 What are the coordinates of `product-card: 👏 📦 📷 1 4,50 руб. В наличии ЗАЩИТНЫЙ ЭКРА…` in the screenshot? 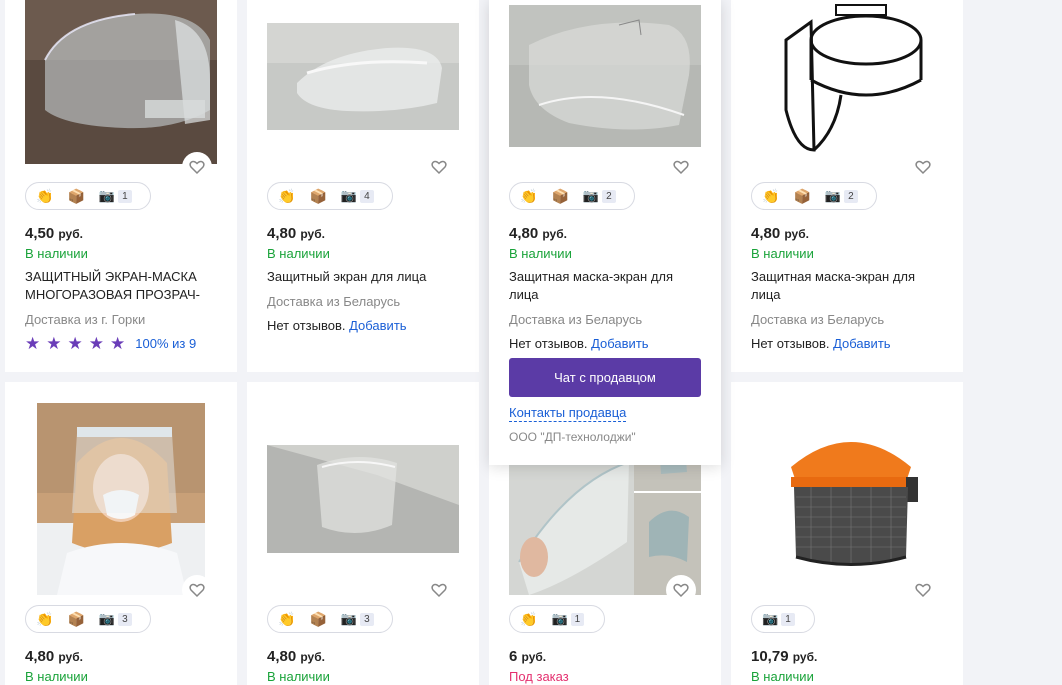 It's located at (121, 186).